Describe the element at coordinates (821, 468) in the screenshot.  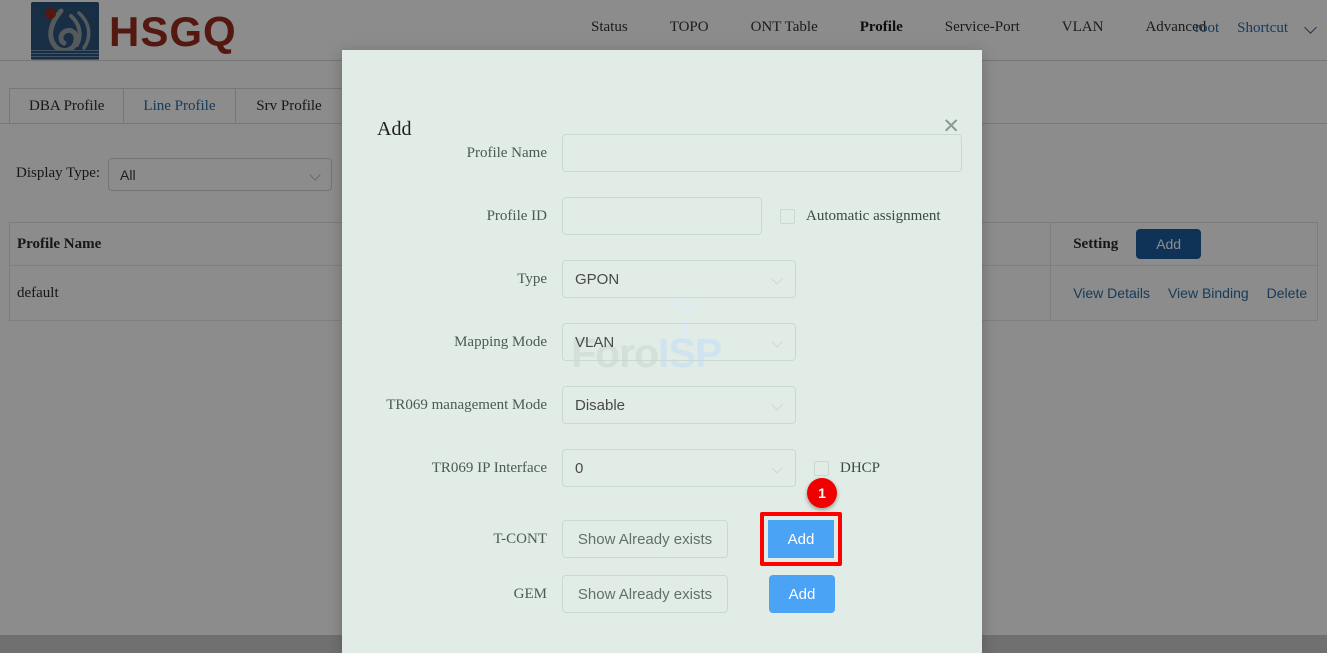
I see `dhcp-checkbox` at that location.